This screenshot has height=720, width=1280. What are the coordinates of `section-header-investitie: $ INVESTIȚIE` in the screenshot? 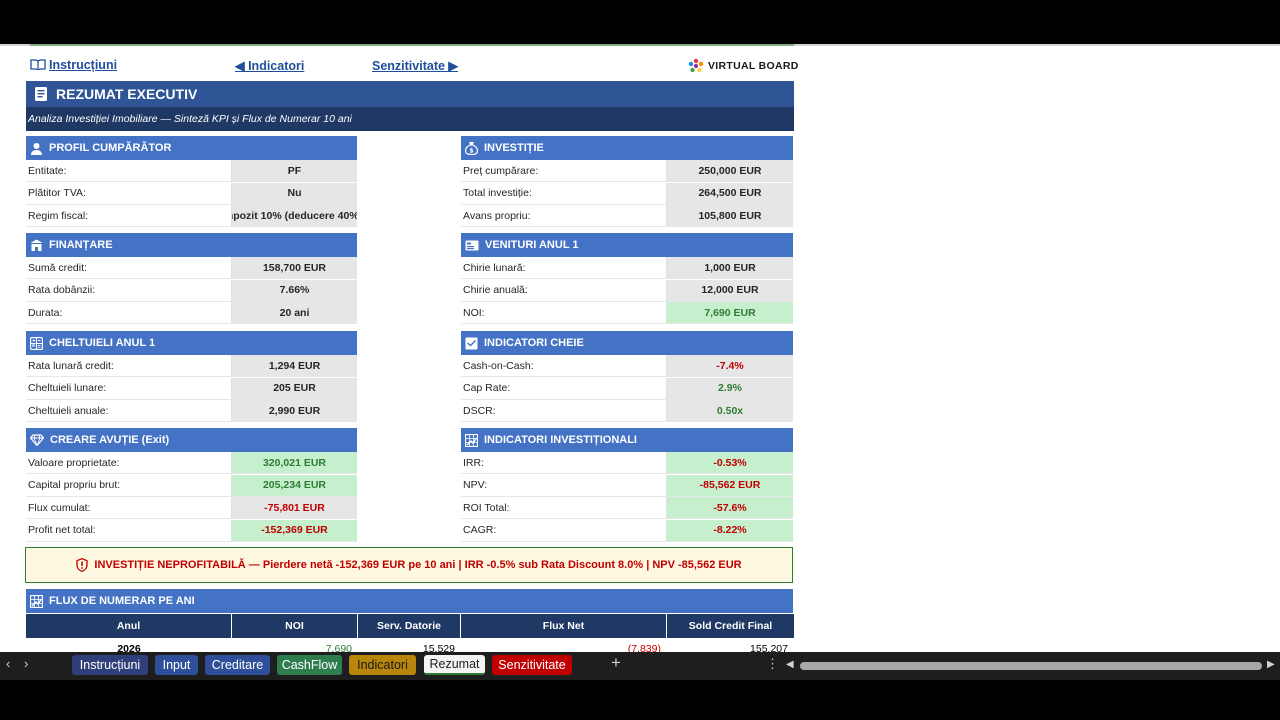 It's located at (627, 148).